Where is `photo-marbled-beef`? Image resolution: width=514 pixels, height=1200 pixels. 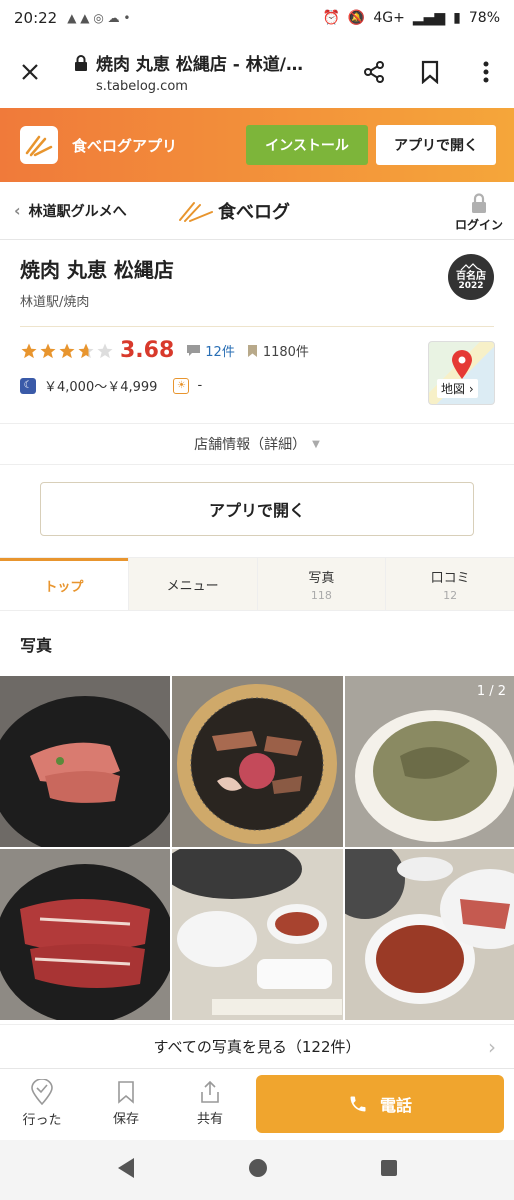 photo-marbled-beef is located at coordinates (85, 934).